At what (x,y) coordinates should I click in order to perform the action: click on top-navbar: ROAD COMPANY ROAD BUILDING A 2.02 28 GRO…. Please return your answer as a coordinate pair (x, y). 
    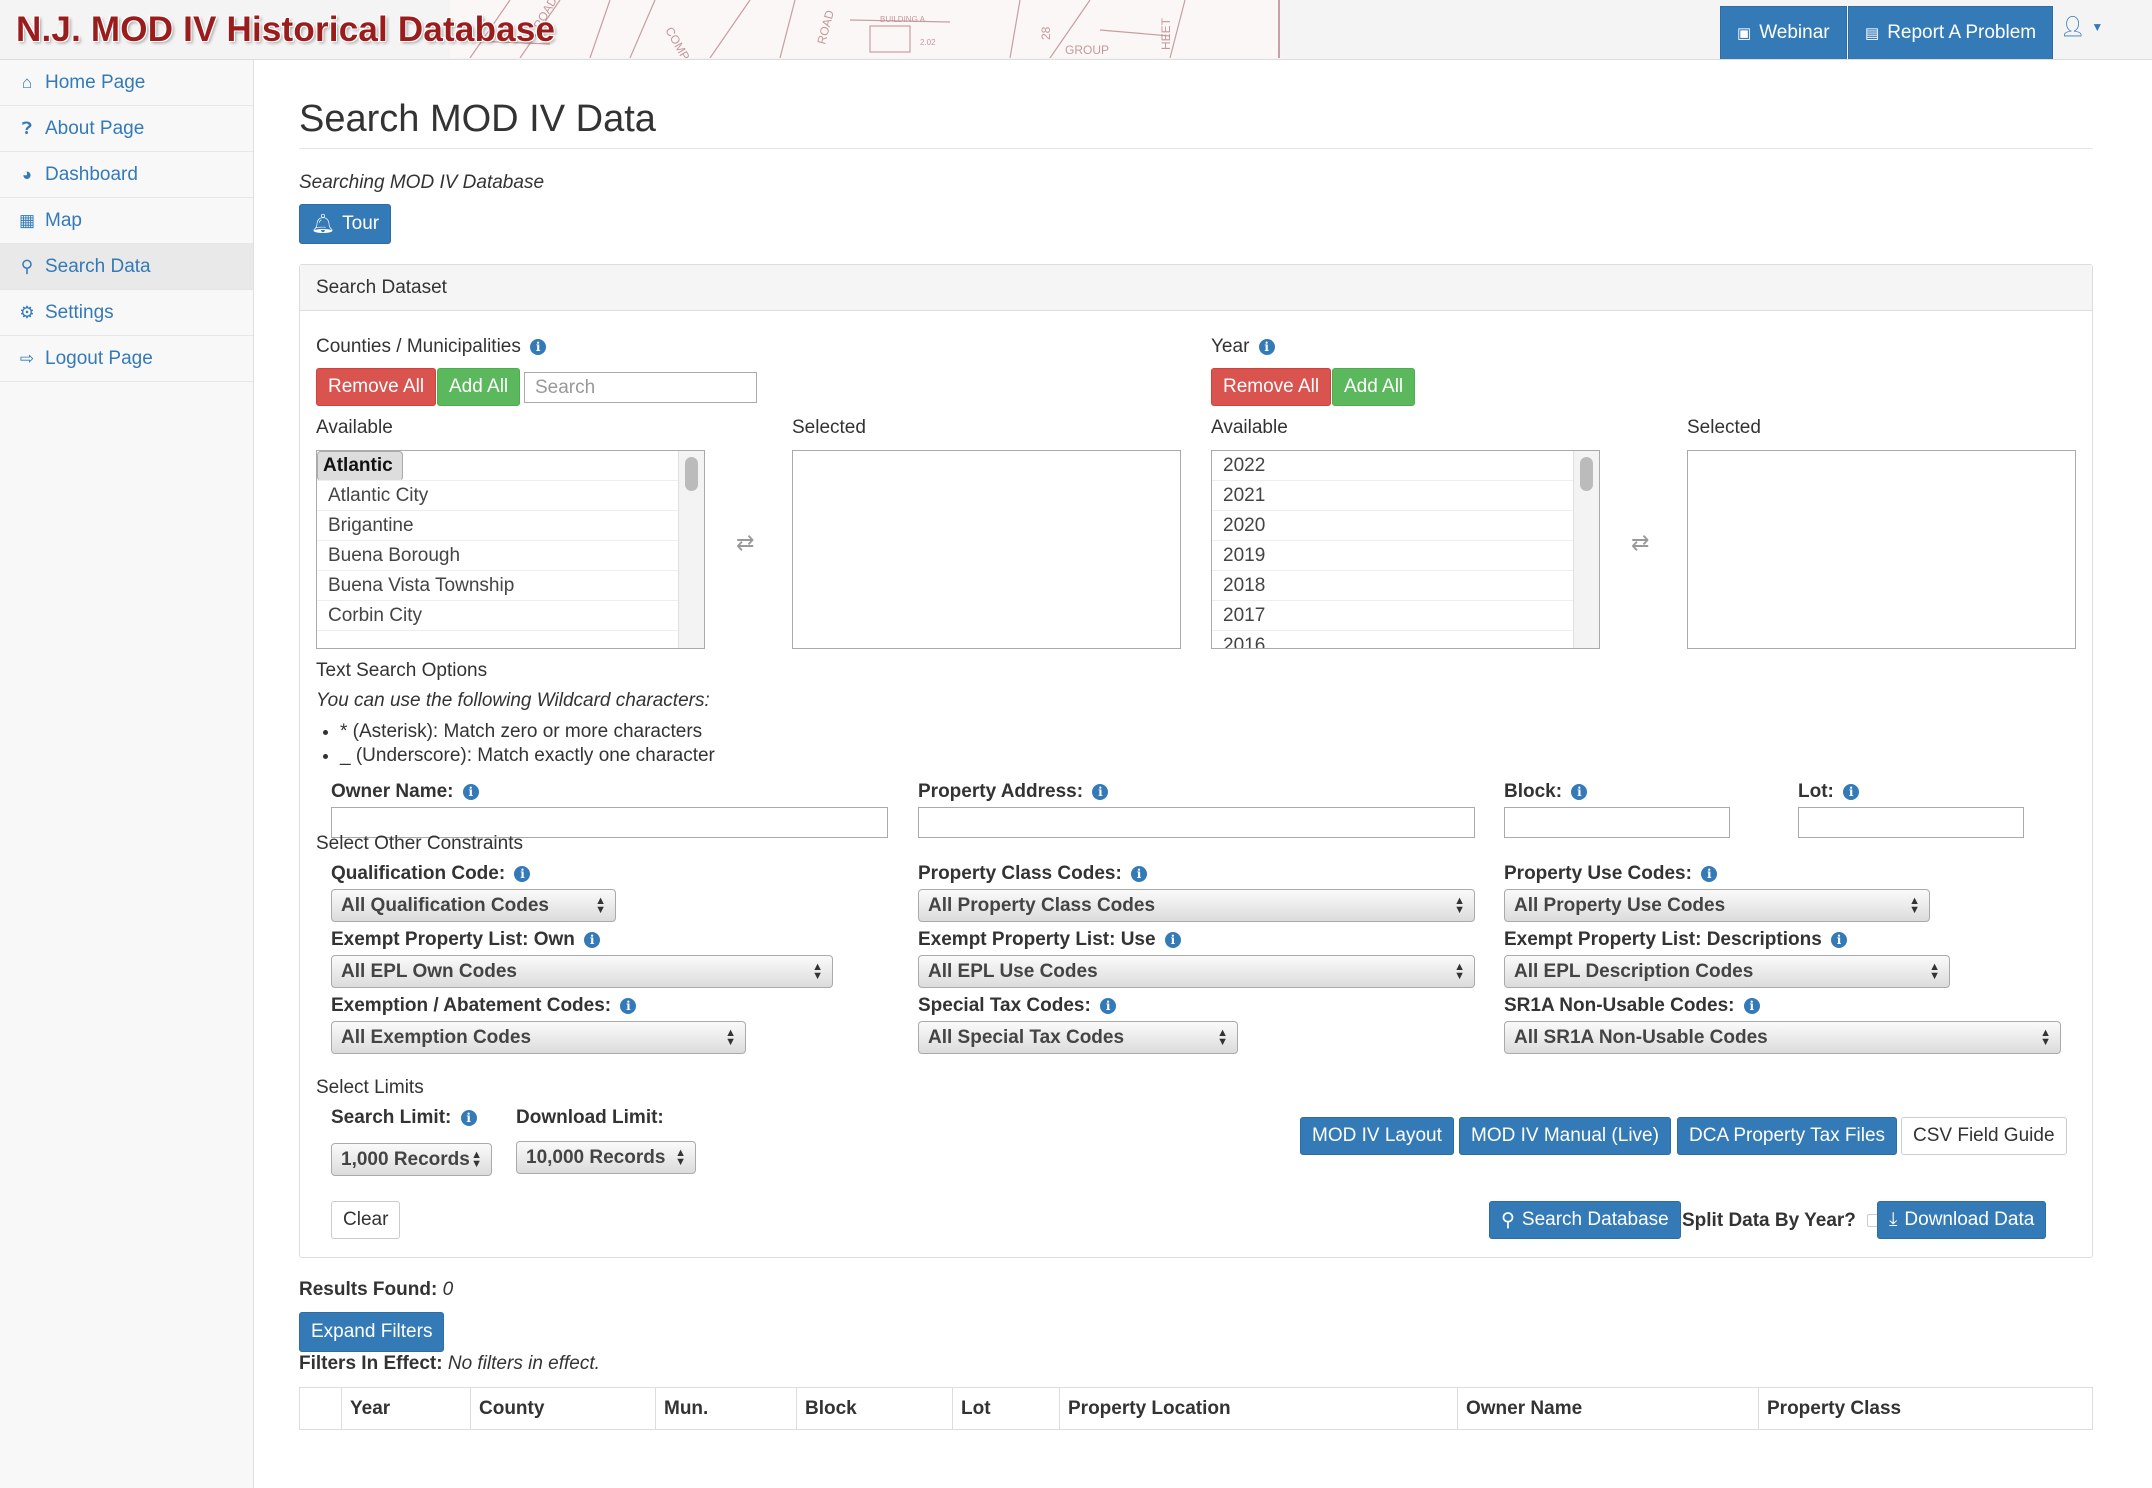
    Looking at the image, I should click on (1076, 30).